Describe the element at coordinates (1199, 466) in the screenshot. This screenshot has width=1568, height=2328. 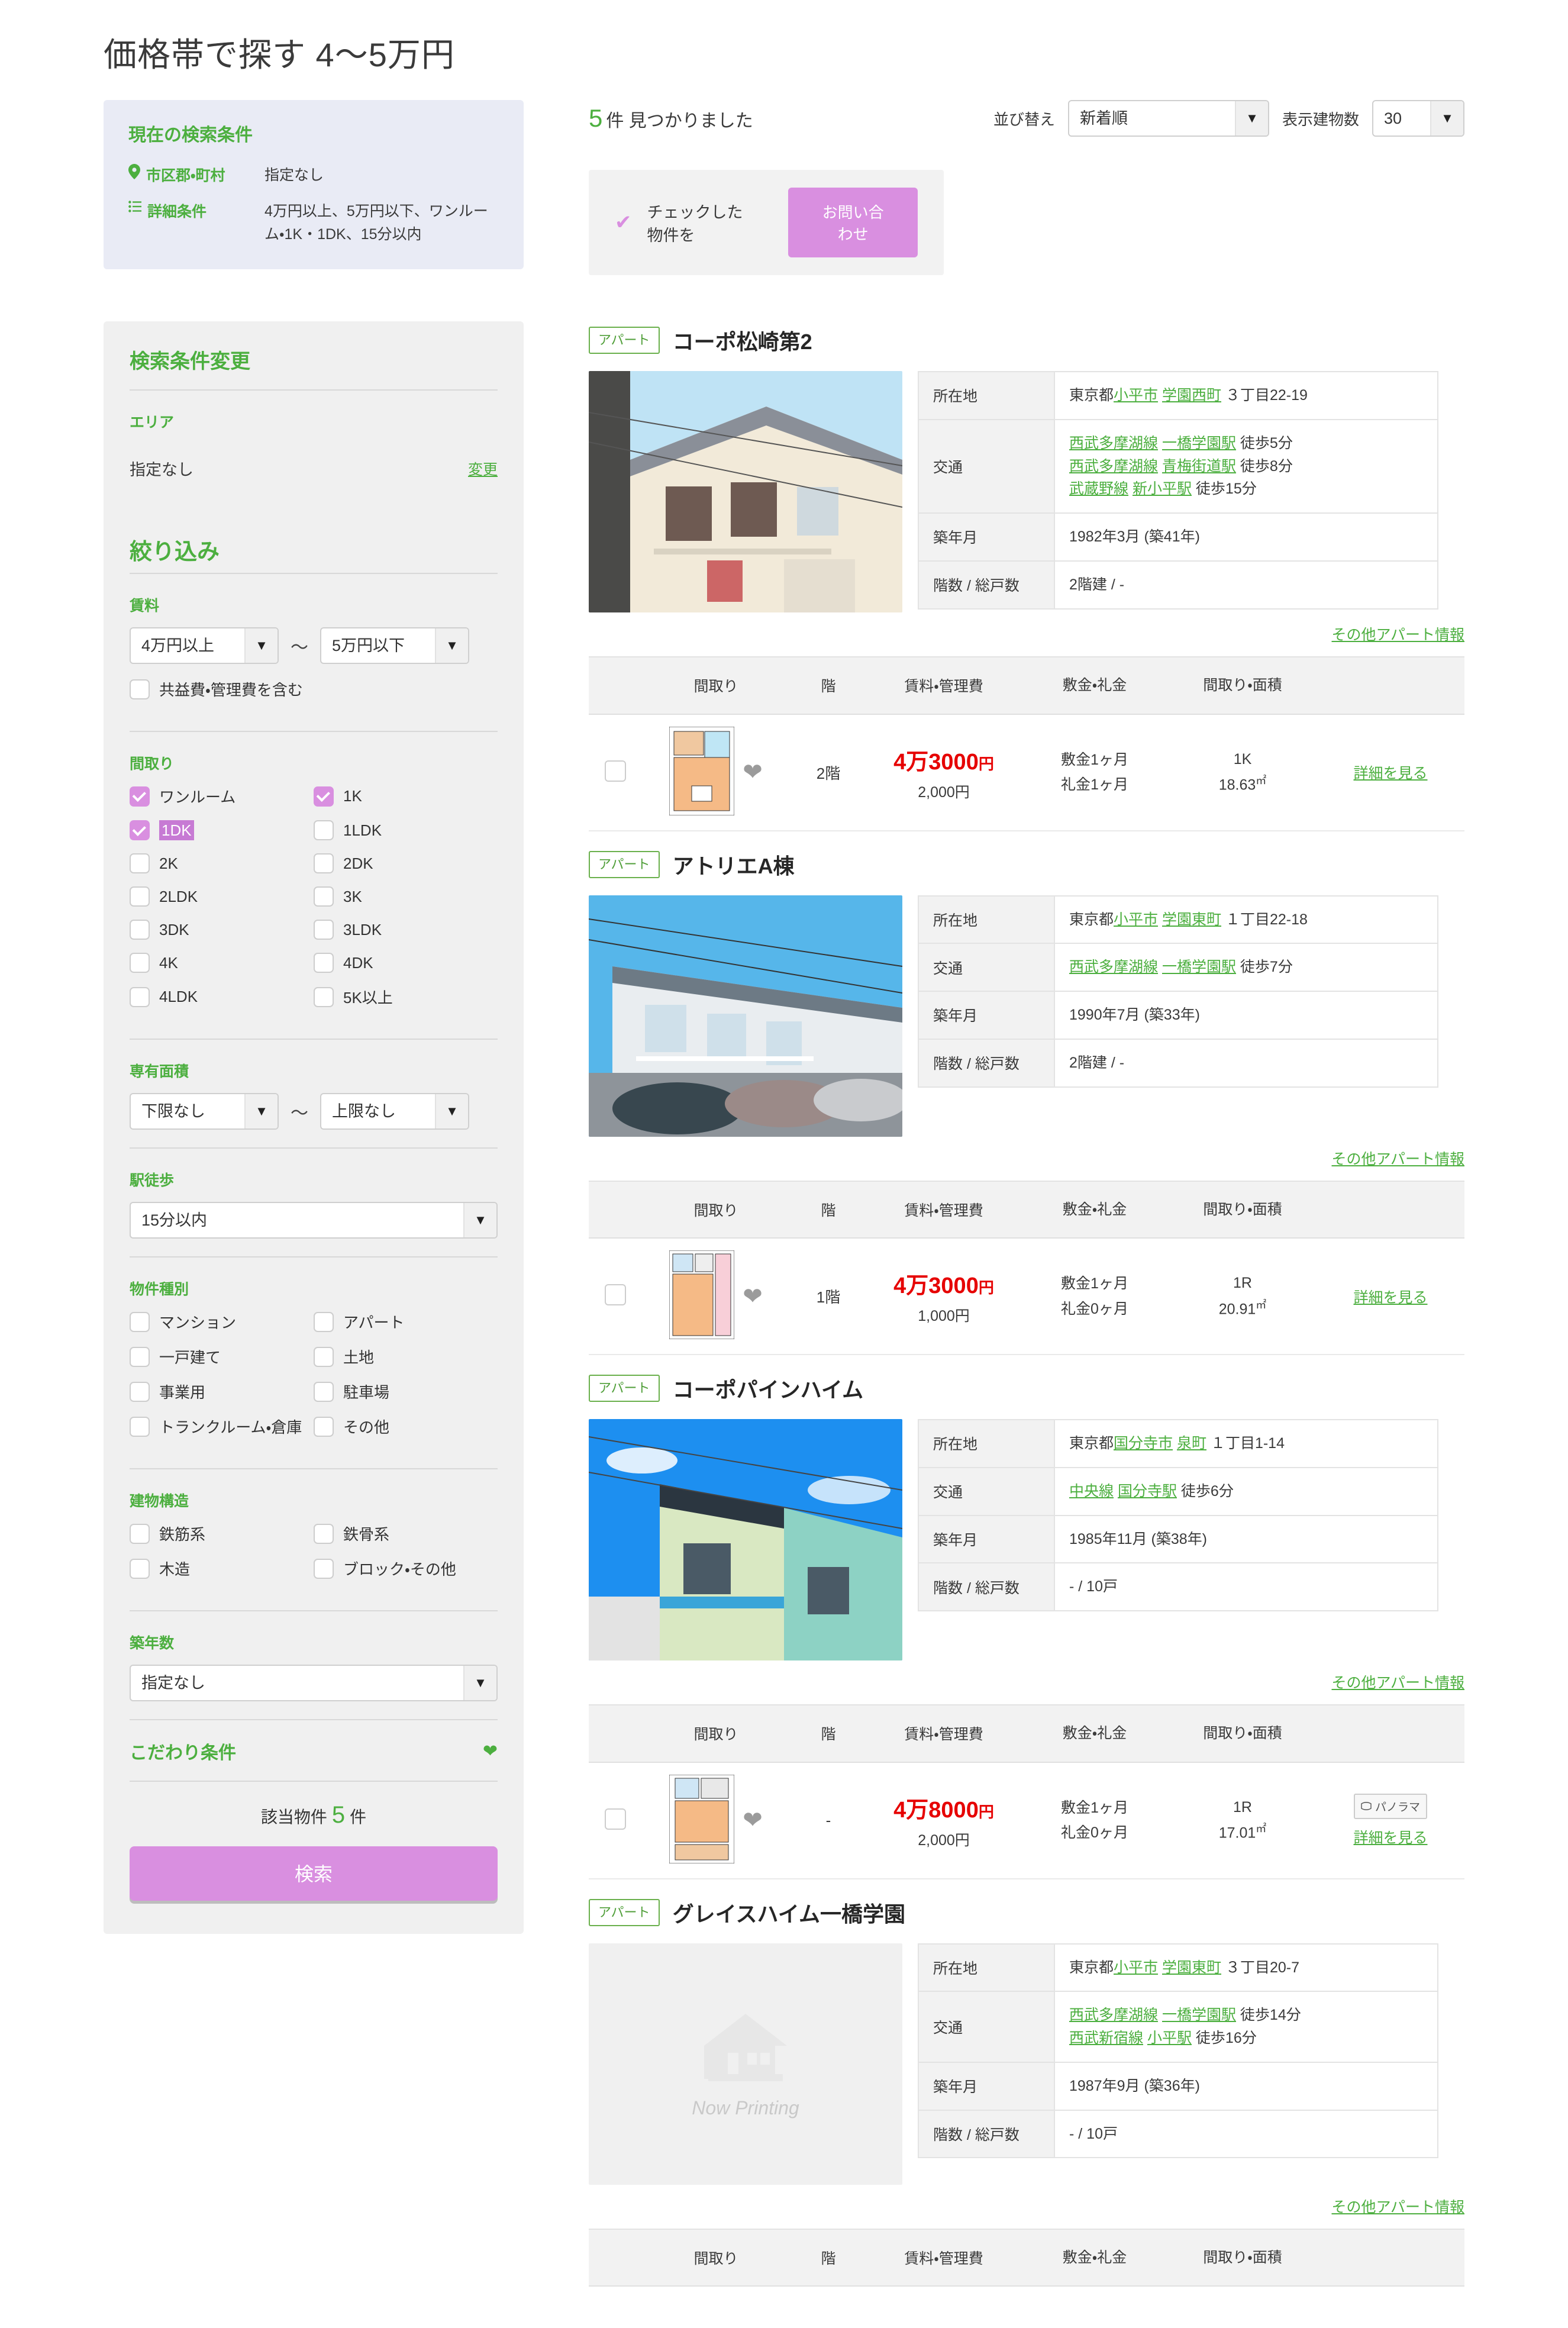
I see `station-link: 青梅街道駅` at that location.